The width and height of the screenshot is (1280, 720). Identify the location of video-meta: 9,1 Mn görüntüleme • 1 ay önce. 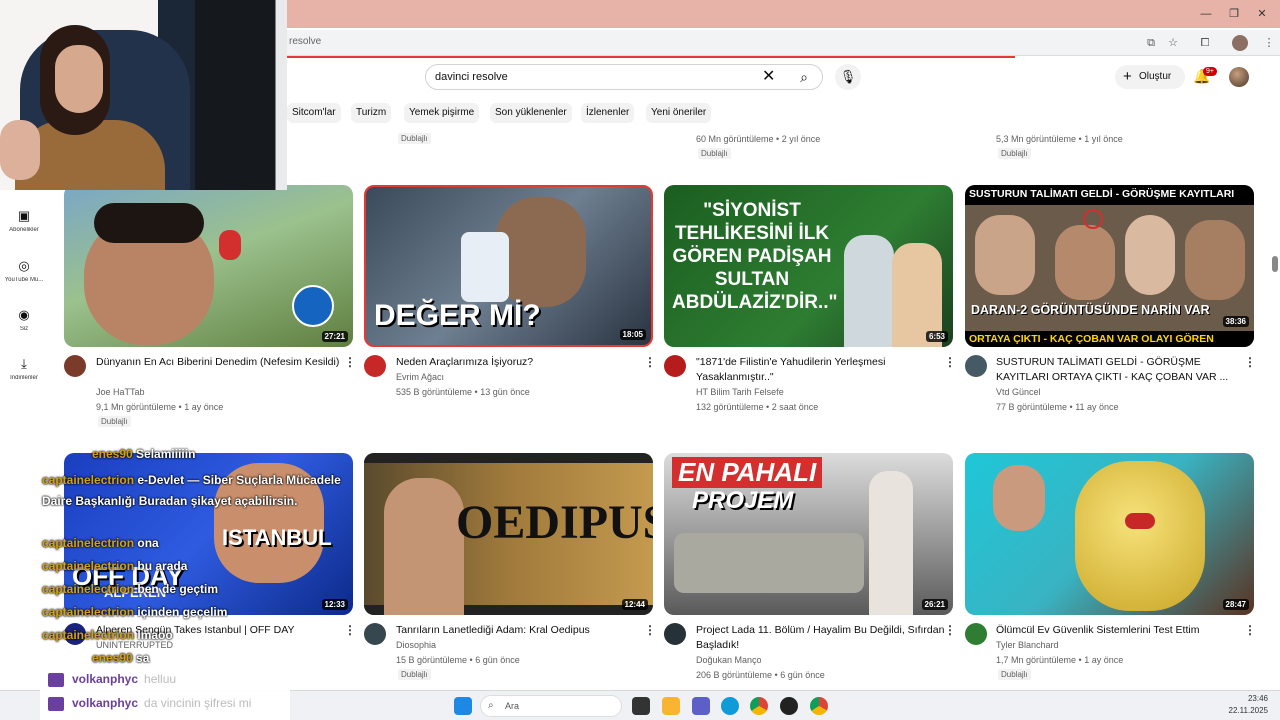
(160, 407).